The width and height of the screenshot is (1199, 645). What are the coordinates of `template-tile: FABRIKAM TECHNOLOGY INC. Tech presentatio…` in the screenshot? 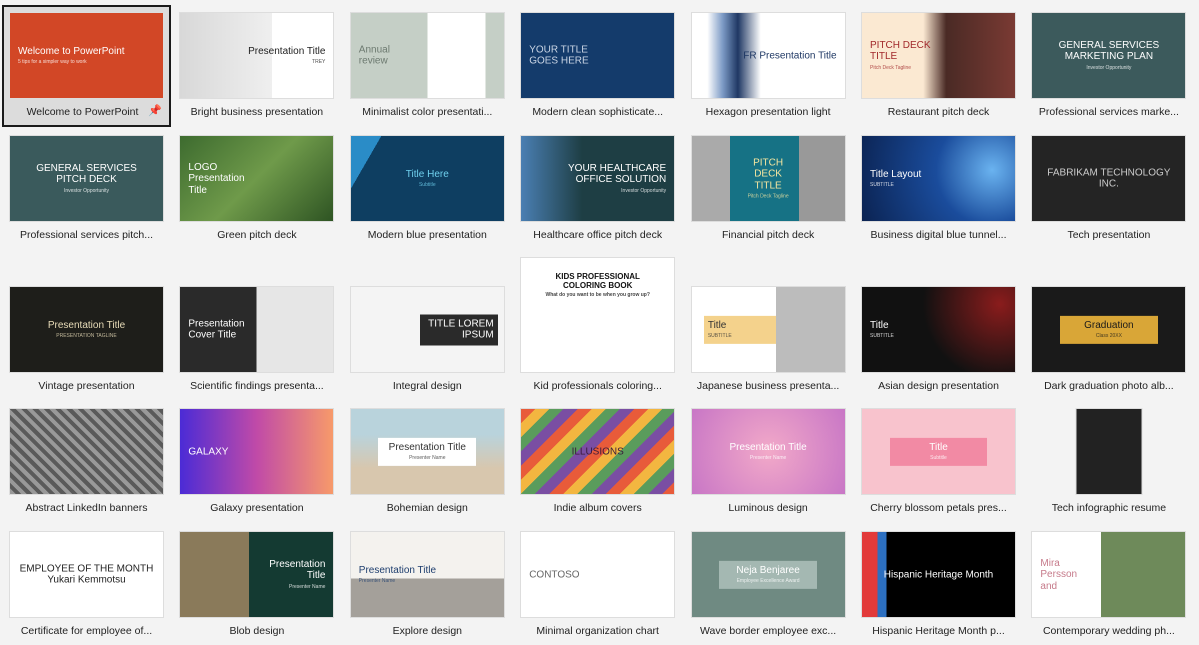 It's located at (1108, 189).